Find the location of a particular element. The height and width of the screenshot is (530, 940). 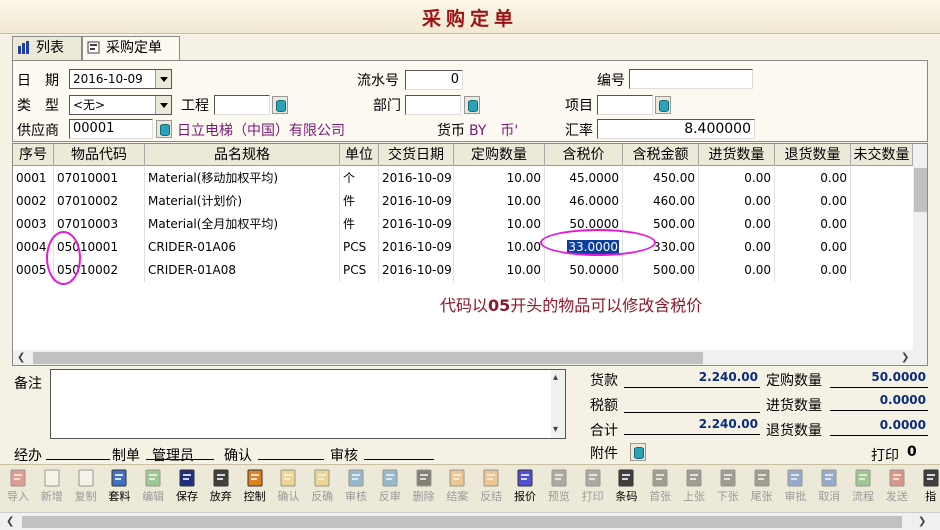

item-input is located at coordinates (625, 105).